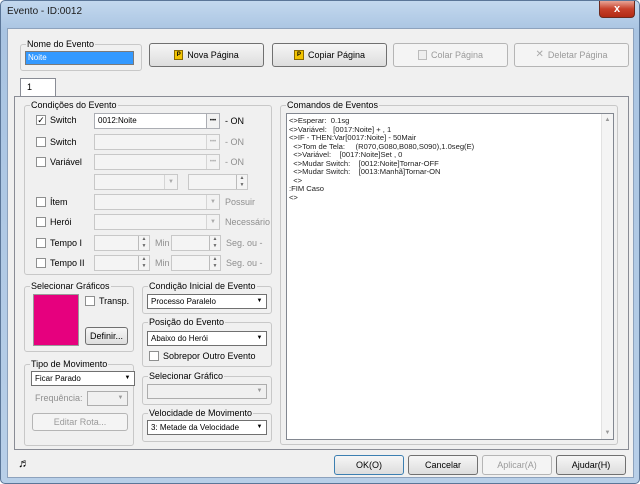  I want to click on new-page-label: Nova Página, so click(213, 55).